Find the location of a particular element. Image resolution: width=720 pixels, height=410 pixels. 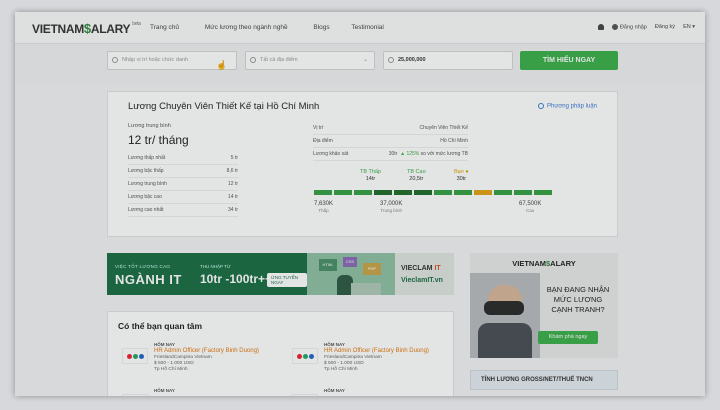

job-location: Tp Hồ Chí Minh is located at coordinates (171, 369).